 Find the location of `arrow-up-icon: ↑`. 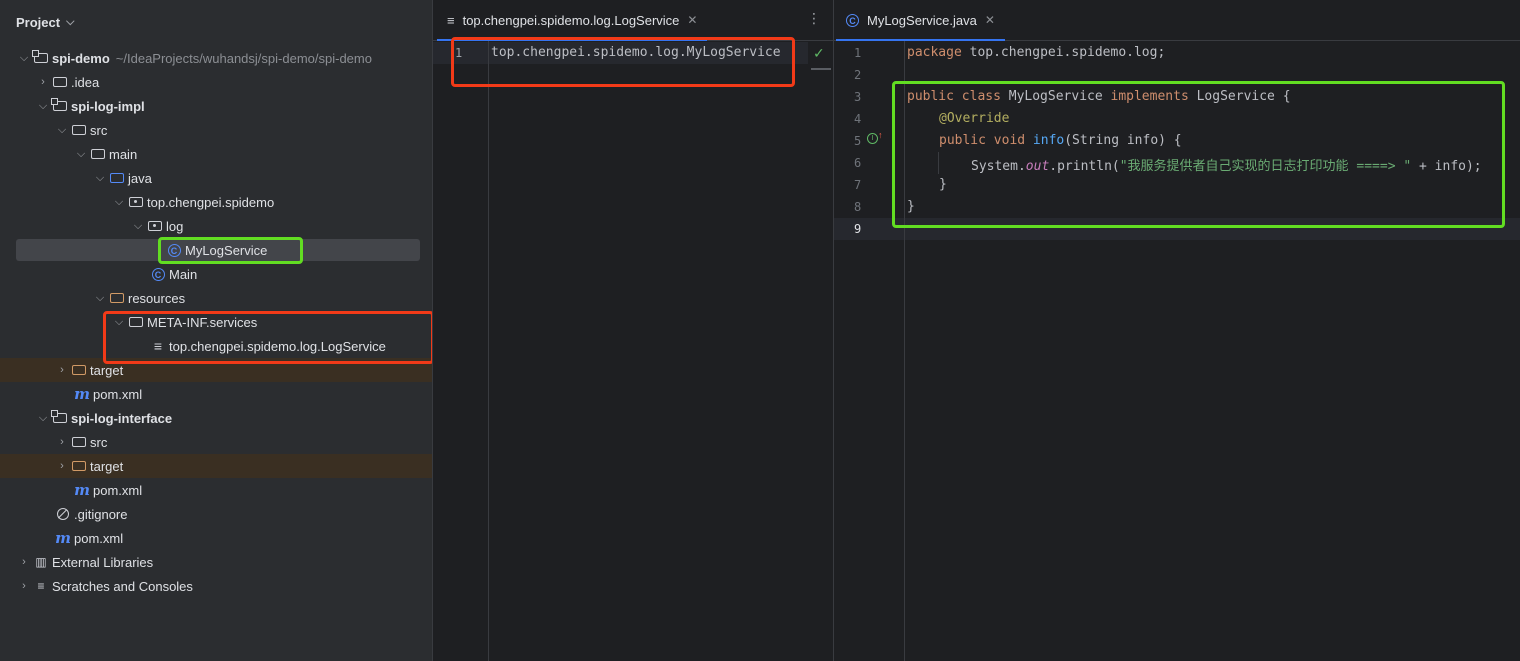

arrow-up-icon: ↑ is located at coordinates (880, 135).